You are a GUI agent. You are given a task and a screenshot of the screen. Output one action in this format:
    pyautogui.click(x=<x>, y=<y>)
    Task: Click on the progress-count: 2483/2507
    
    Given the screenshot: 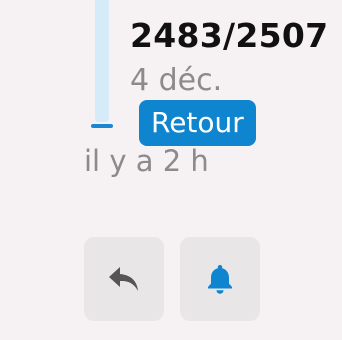 What is the action you would take?
    pyautogui.click(x=229, y=35)
    